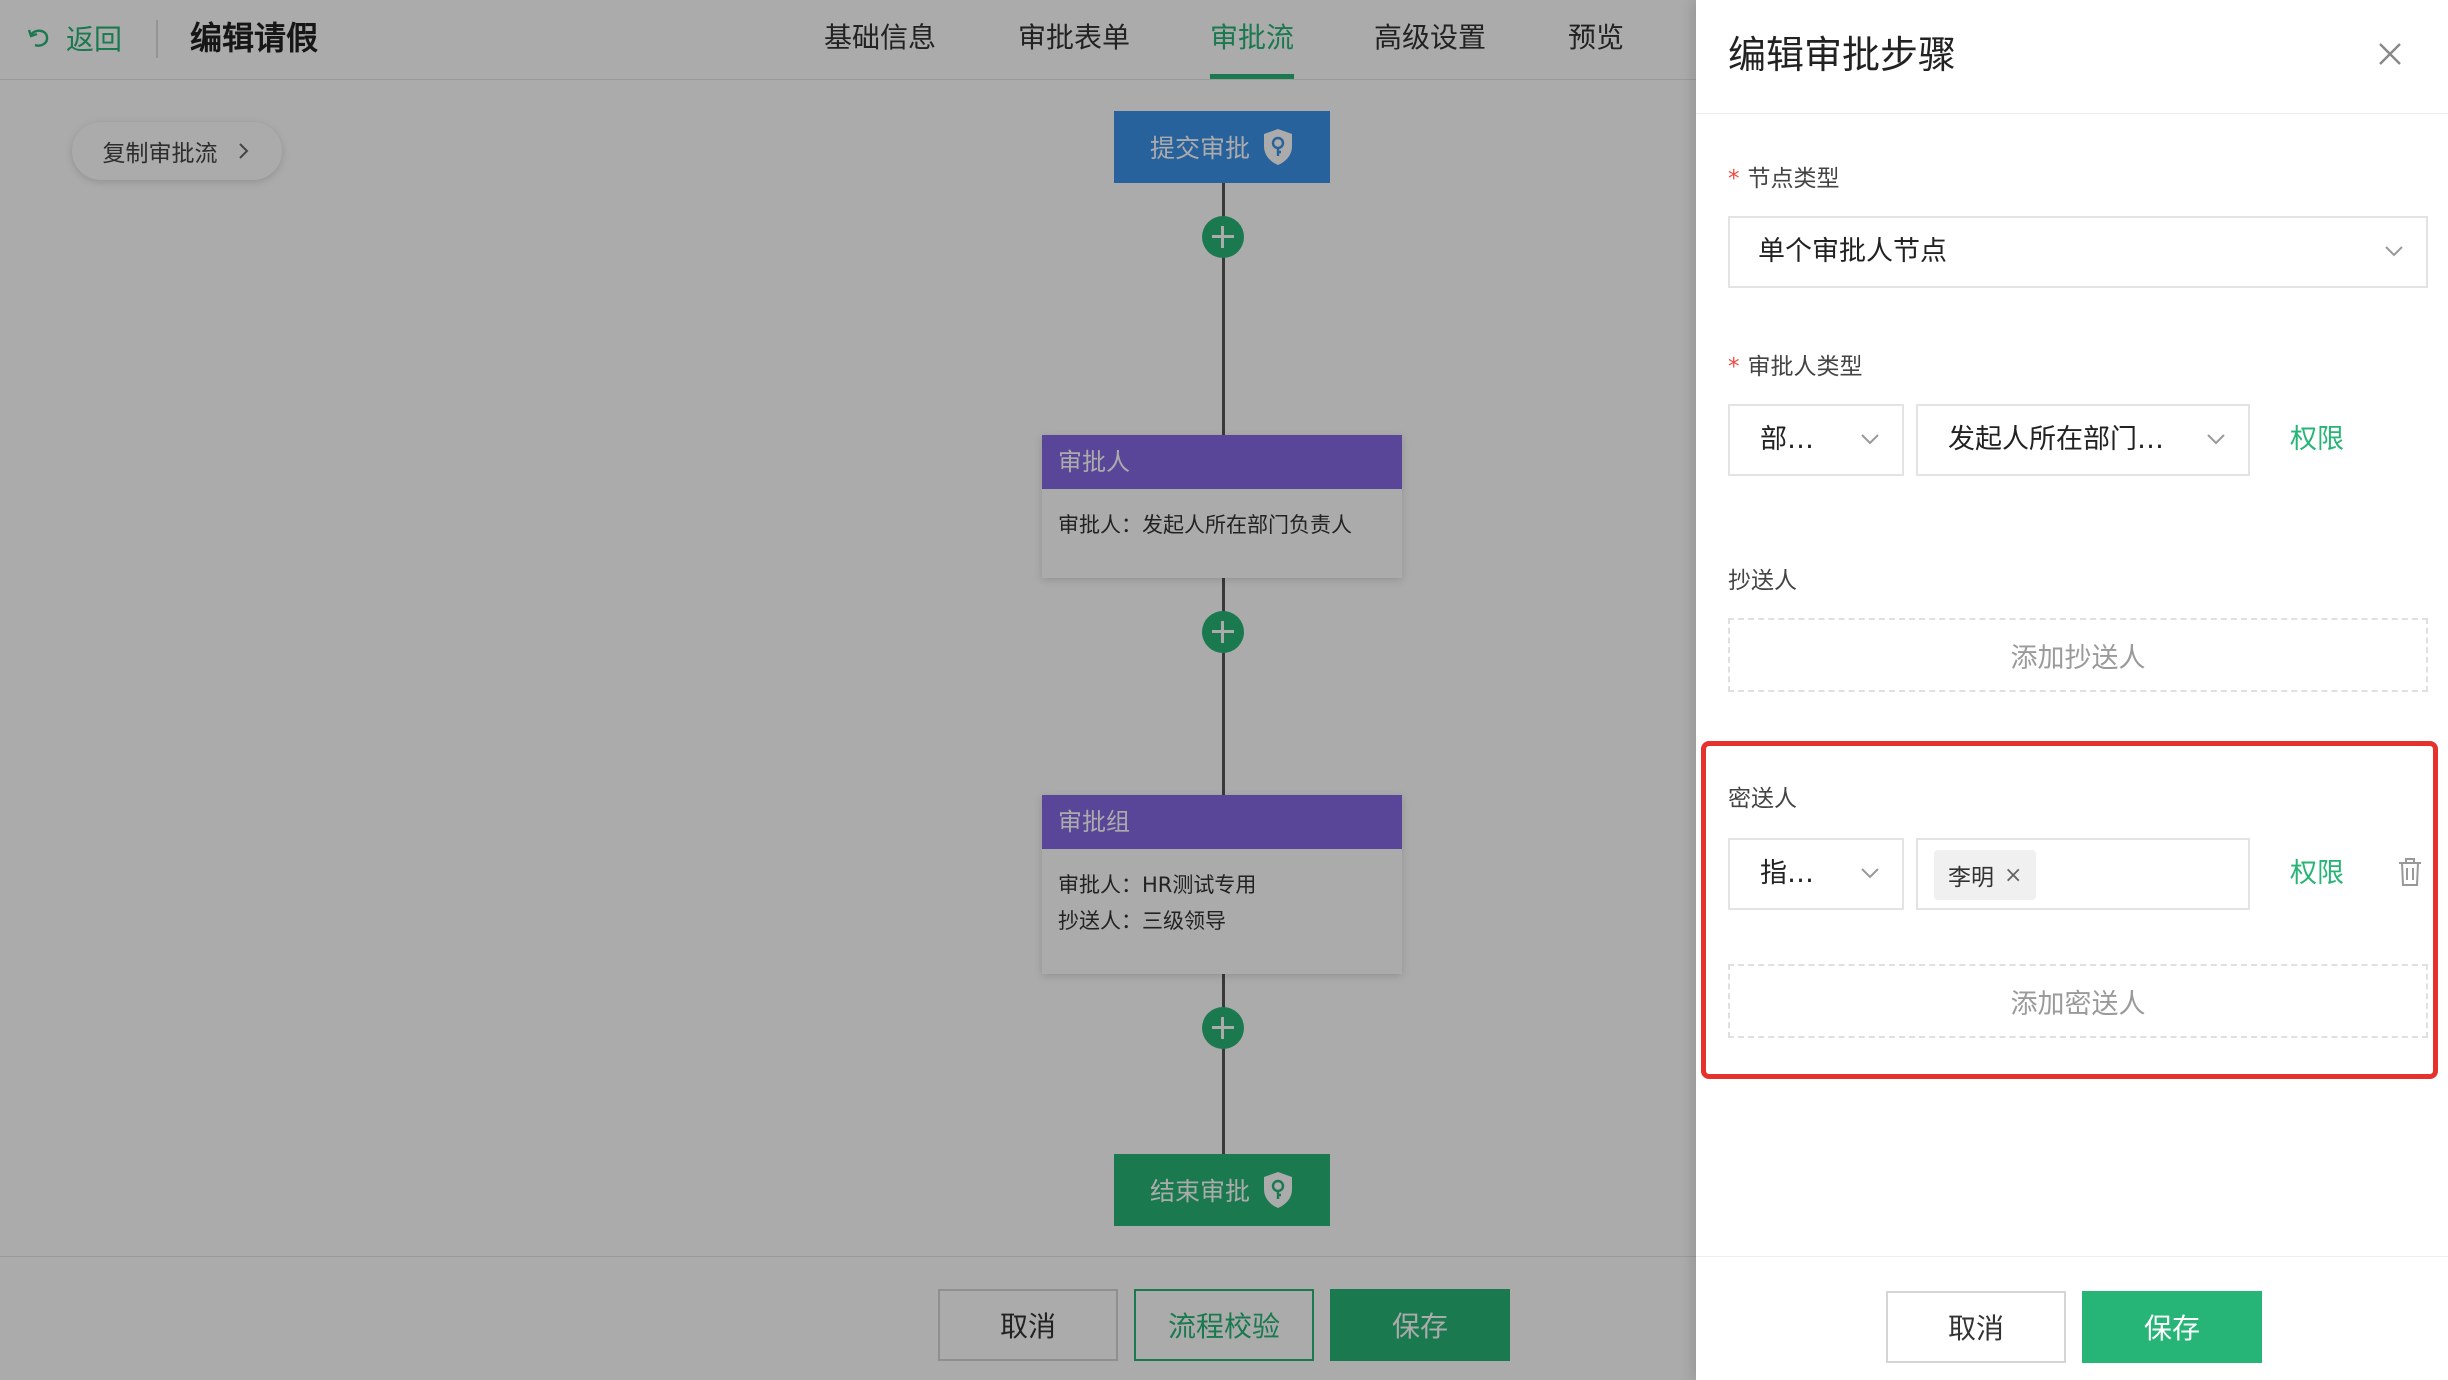 Image resolution: width=2448 pixels, height=1380 pixels. Describe the element at coordinates (1976, 1327) in the screenshot. I see `drawer-cancel-button: 取消` at that location.